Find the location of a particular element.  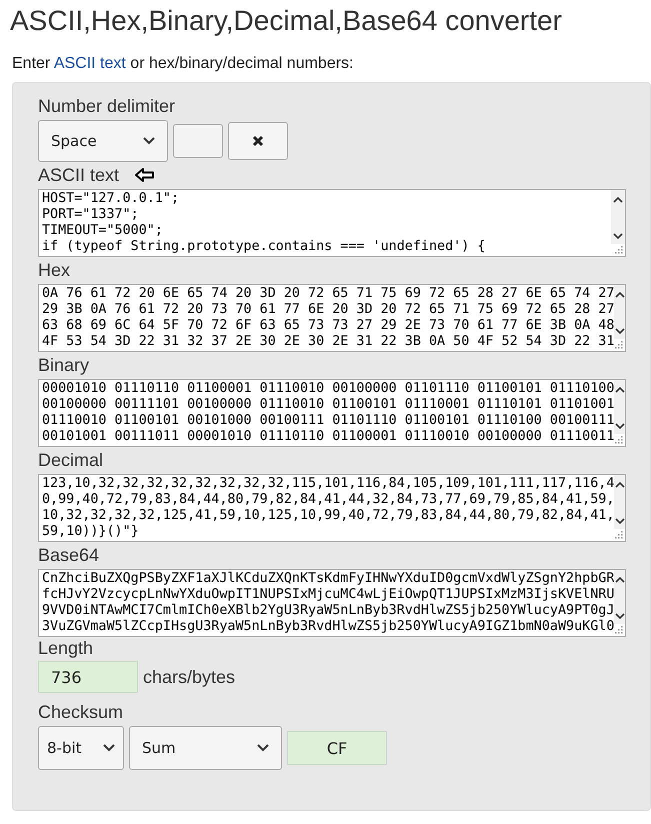

checksum-output: CF is located at coordinates (337, 748).